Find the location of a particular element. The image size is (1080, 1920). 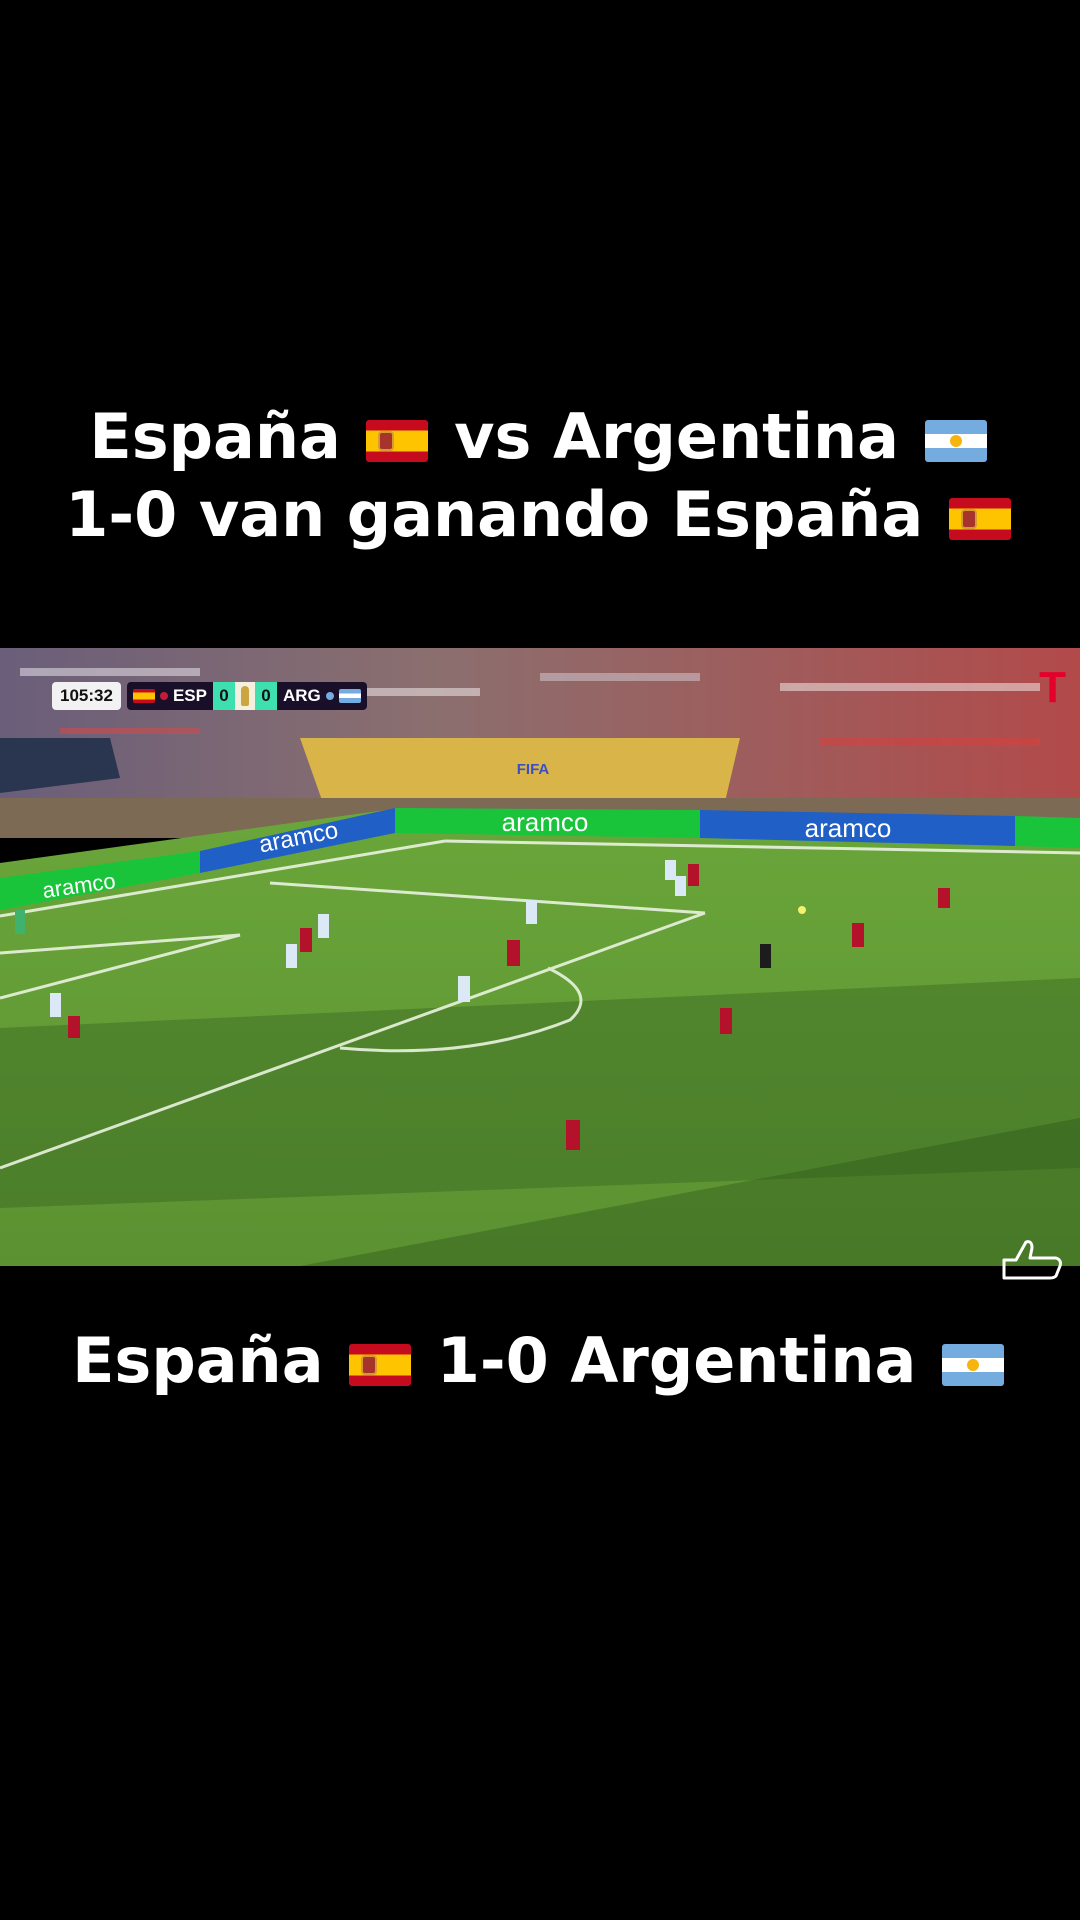

home-team: ESP is located at coordinates (169, 696).